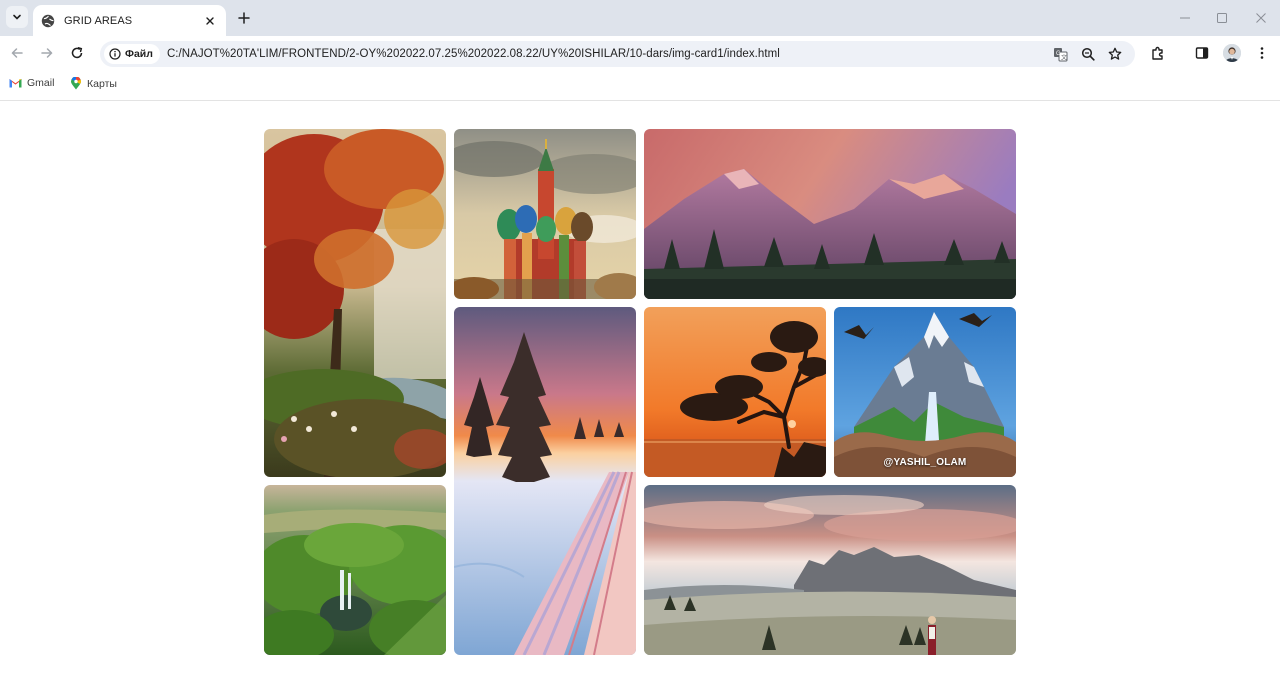 This screenshot has width=1280, height=682. Describe the element at coordinates (925, 462) in the screenshot. I see `watermark-text: @YASHIL_OLAM` at that location.